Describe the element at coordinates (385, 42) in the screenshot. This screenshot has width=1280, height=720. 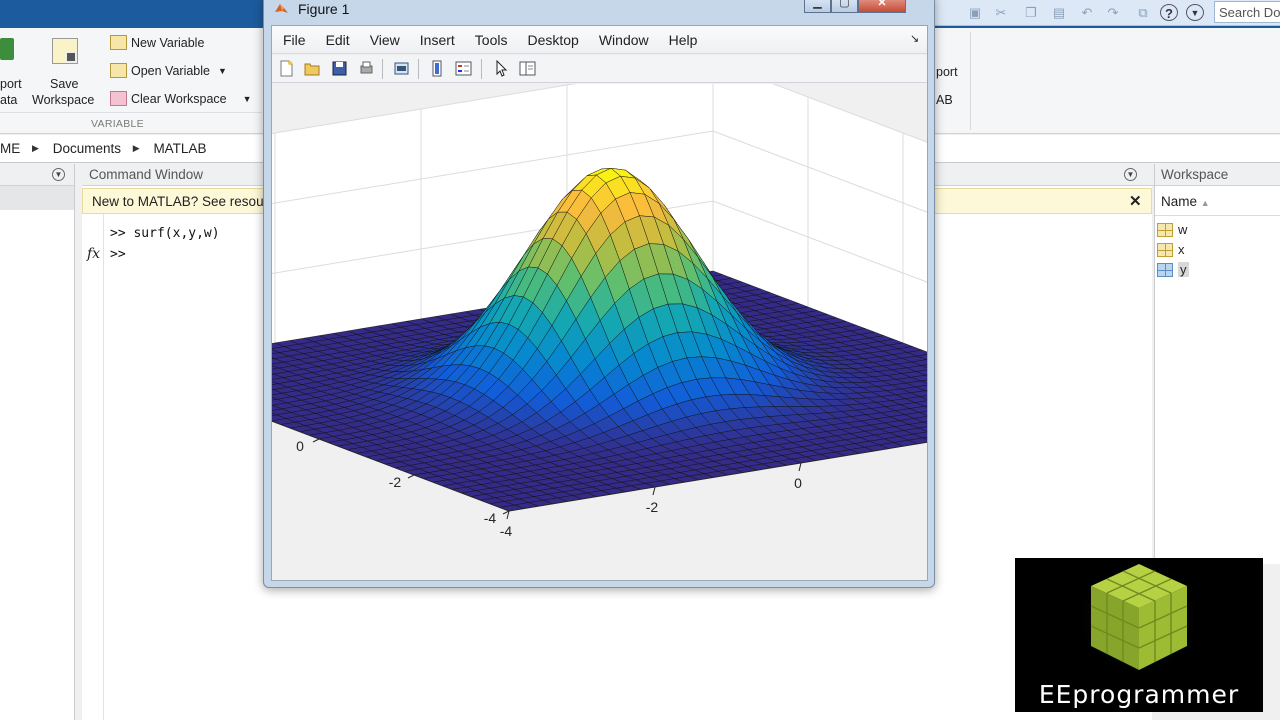
I see `menu-view: View` at that location.